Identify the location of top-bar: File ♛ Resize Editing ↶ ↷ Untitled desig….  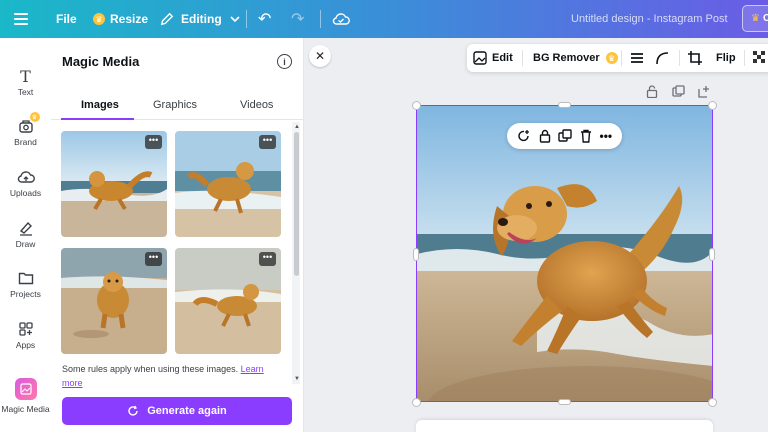
(384, 19).